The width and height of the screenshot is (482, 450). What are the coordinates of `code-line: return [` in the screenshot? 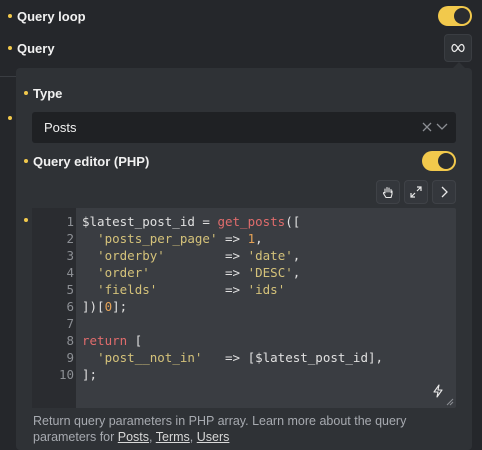 It's located at (112, 340).